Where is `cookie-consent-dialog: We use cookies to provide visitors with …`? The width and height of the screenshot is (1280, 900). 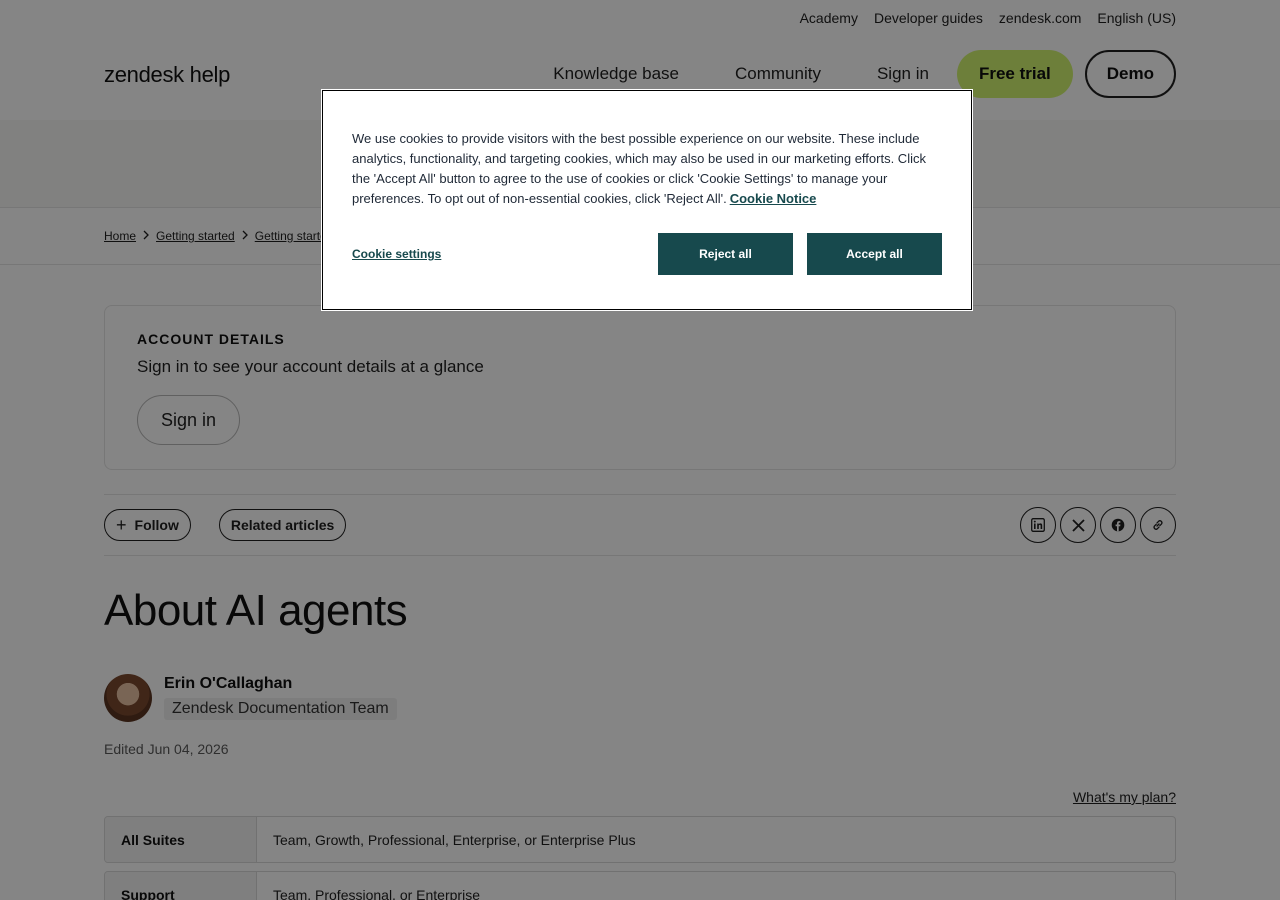 cookie-consent-dialog: We use cookies to provide visitors with … is located at coordinates (647, 200).